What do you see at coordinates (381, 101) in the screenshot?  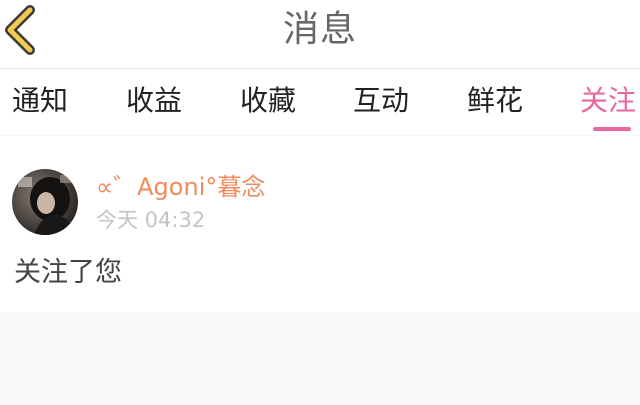 I see `tab-interactions: 互动` at bounding box center [381, 101].